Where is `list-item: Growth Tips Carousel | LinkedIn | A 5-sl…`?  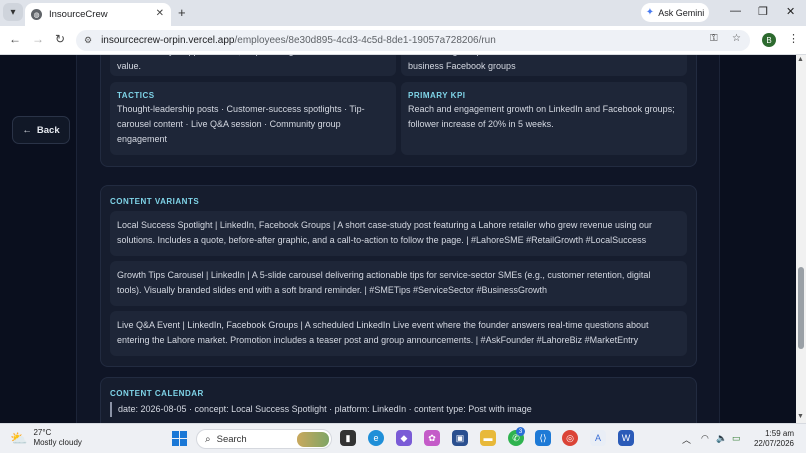
list-item: Growth Tips Carousel | LinkedIn | A 5-sl… is located at coordinates (398, 283).